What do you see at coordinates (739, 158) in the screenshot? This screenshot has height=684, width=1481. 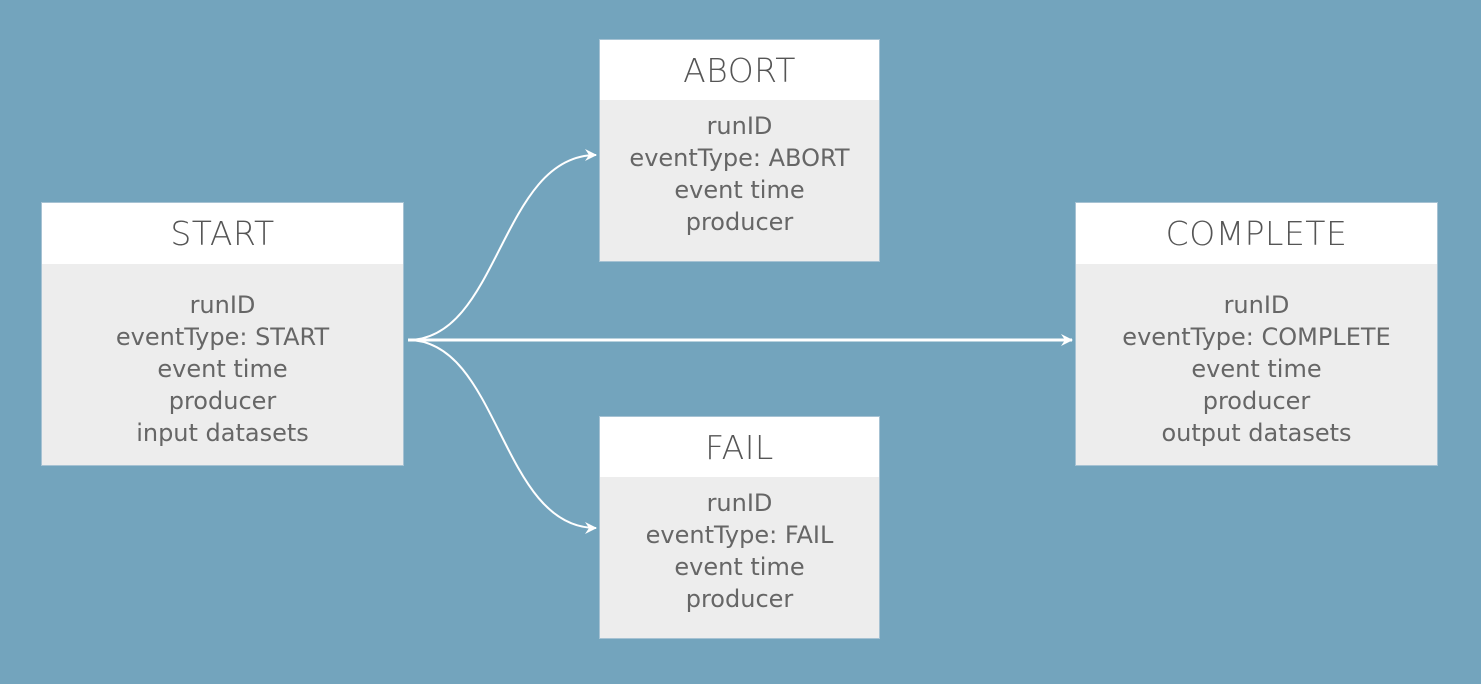 I see `field-event-type: eventType: ABORT` at bounding box center [739, 158].